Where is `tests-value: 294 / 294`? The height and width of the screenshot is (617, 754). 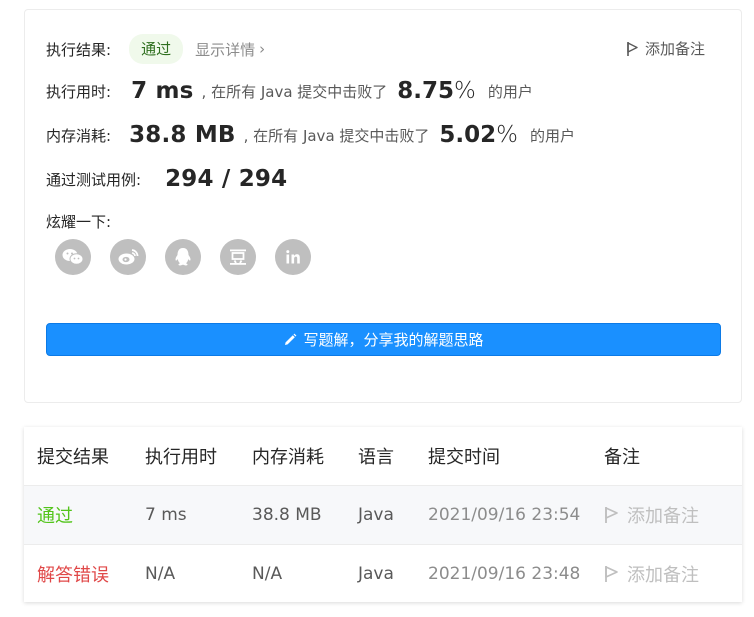
tests-value: 294 / 294 is located at coordinates (226, 179).